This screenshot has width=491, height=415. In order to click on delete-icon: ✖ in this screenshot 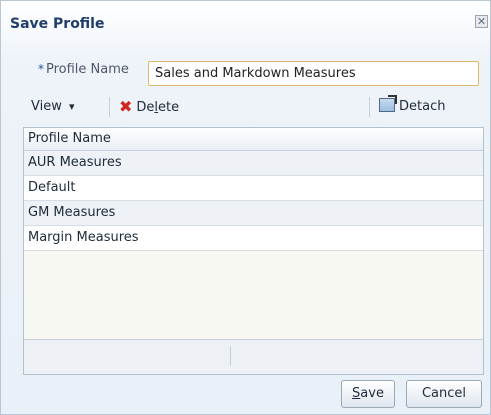, I will do `click(126, 106)`.